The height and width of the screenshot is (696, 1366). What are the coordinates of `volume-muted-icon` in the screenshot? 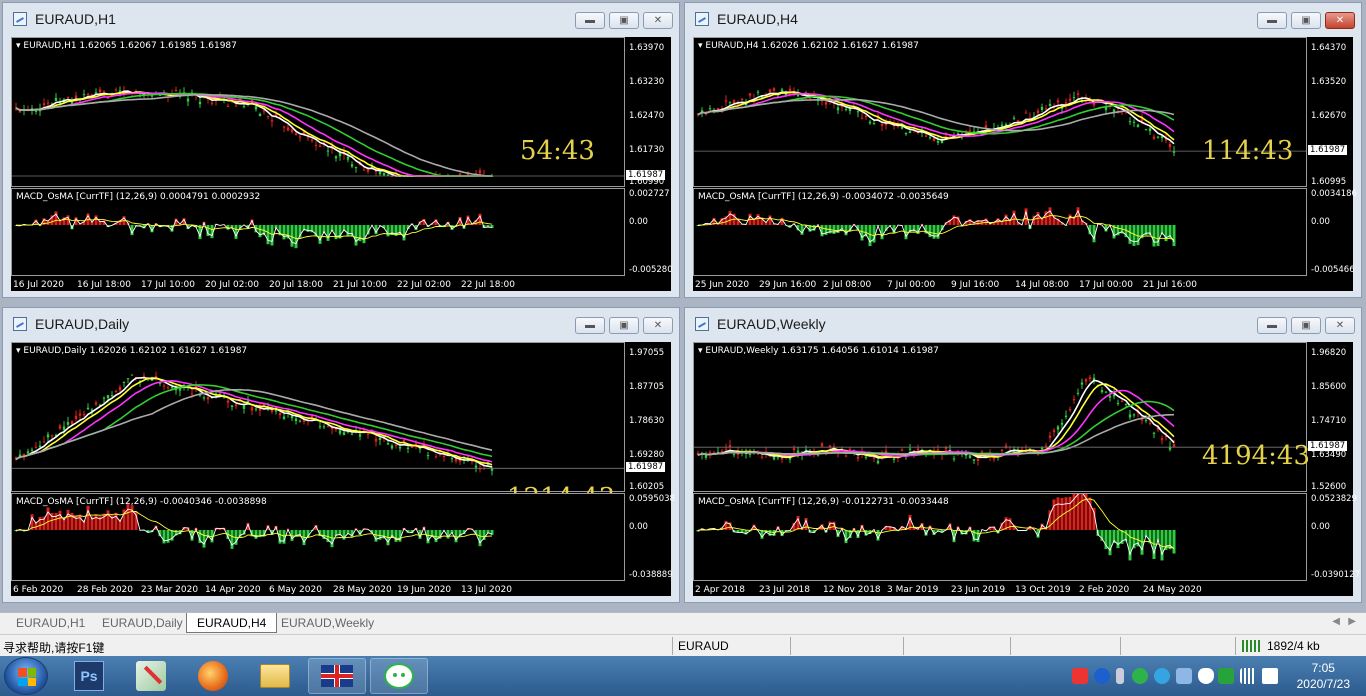 It's located at (1270, 676).